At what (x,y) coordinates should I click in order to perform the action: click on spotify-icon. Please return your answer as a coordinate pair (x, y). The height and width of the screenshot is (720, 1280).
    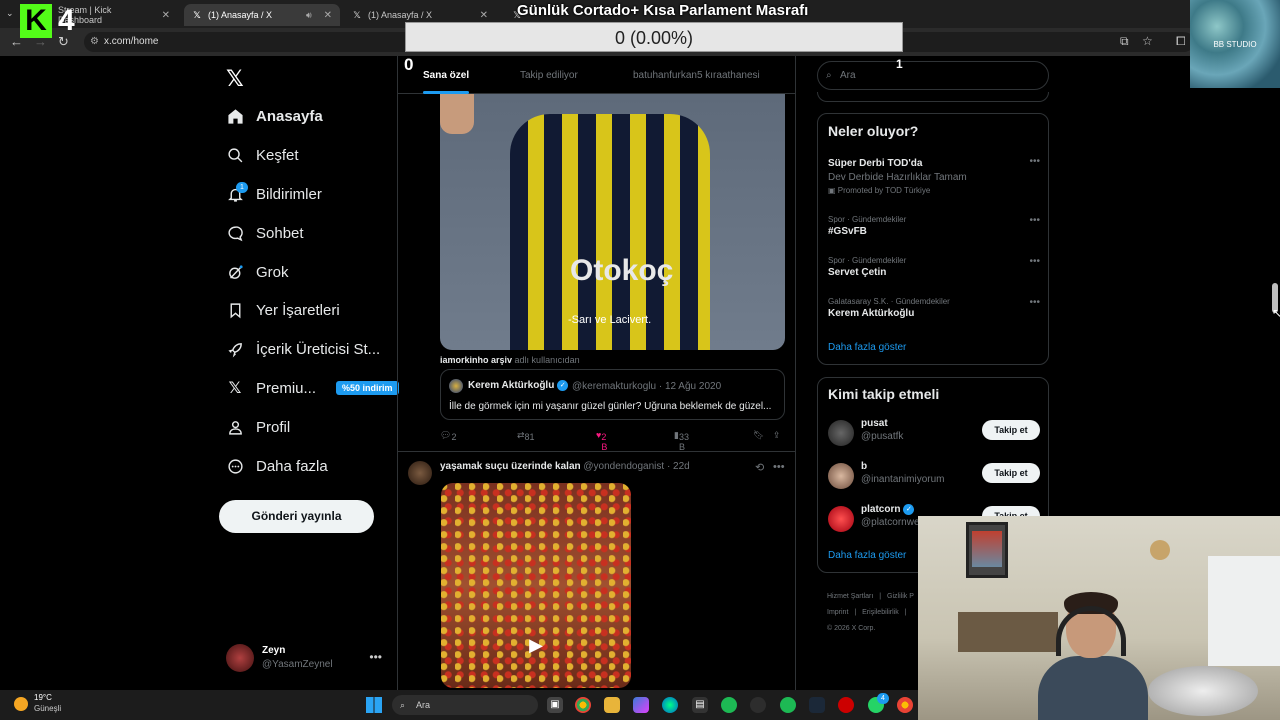
    Looking at the image, I should click on (729, 705).